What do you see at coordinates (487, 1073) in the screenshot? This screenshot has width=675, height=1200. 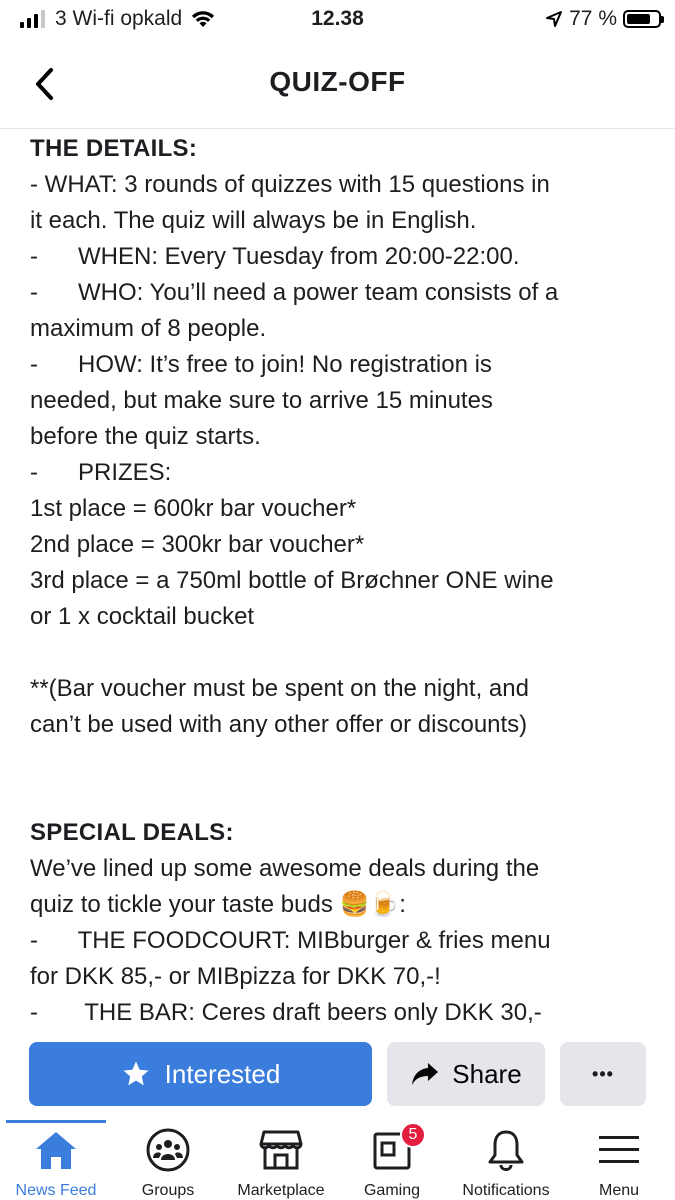 I see `share-label: Share` at bounding box center [487, 1073].